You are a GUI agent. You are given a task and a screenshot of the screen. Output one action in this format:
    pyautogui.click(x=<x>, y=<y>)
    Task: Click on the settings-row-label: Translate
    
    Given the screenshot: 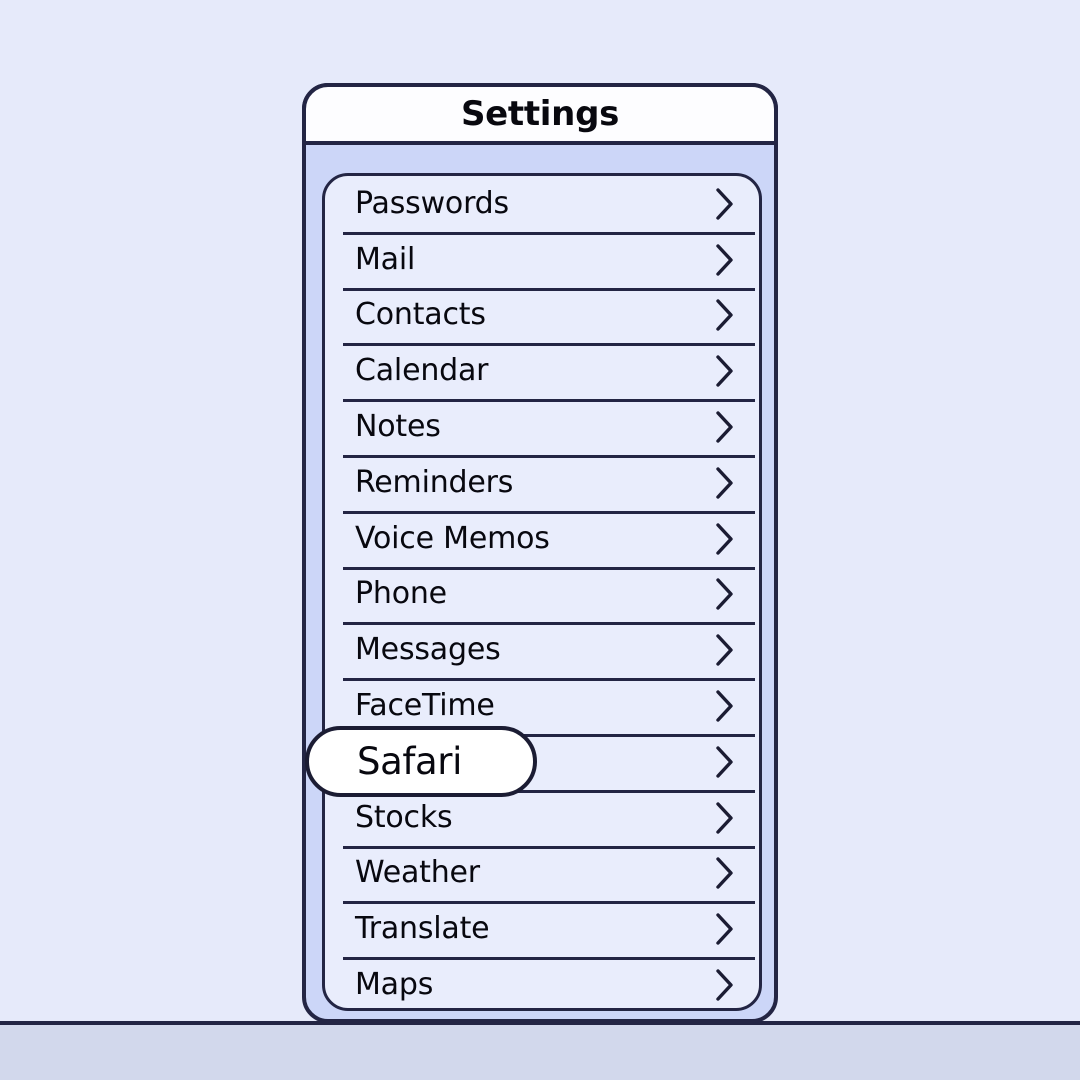 What is the action you would take?
    pyautogui.click(x=422, y=929)
    